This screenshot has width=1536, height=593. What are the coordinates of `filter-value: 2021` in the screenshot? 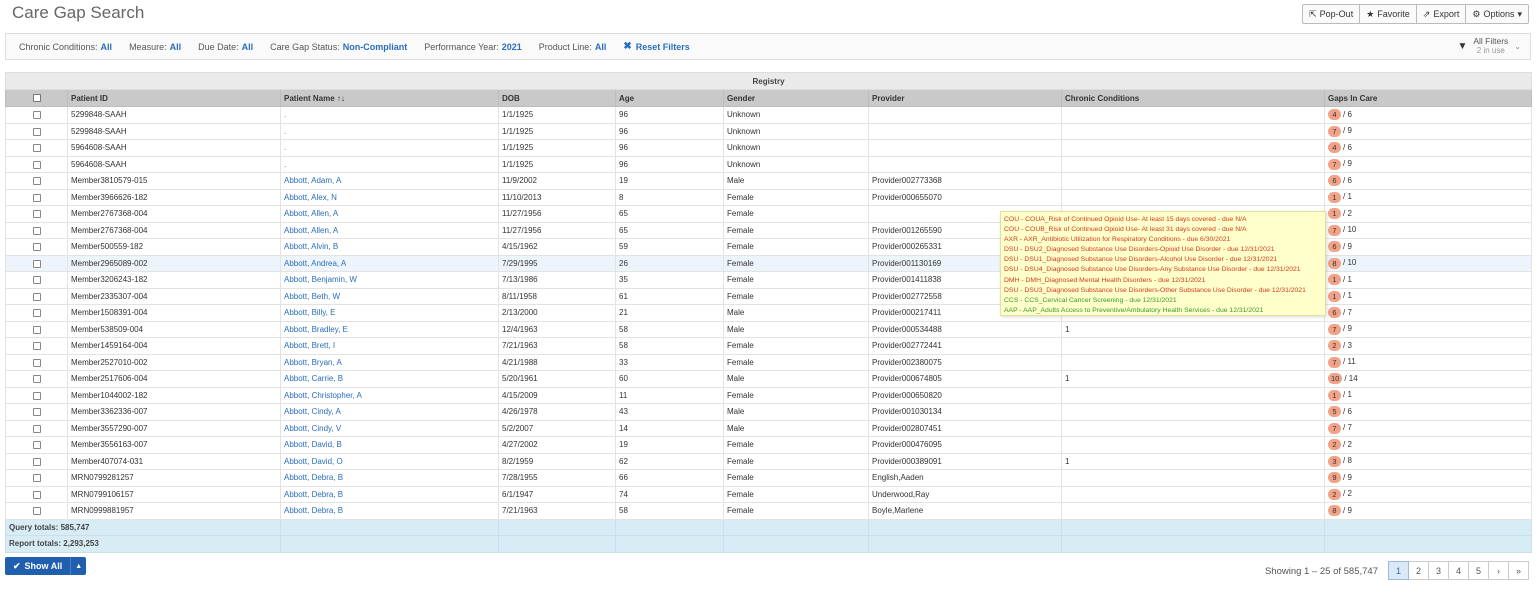 It's located at (512, 47).